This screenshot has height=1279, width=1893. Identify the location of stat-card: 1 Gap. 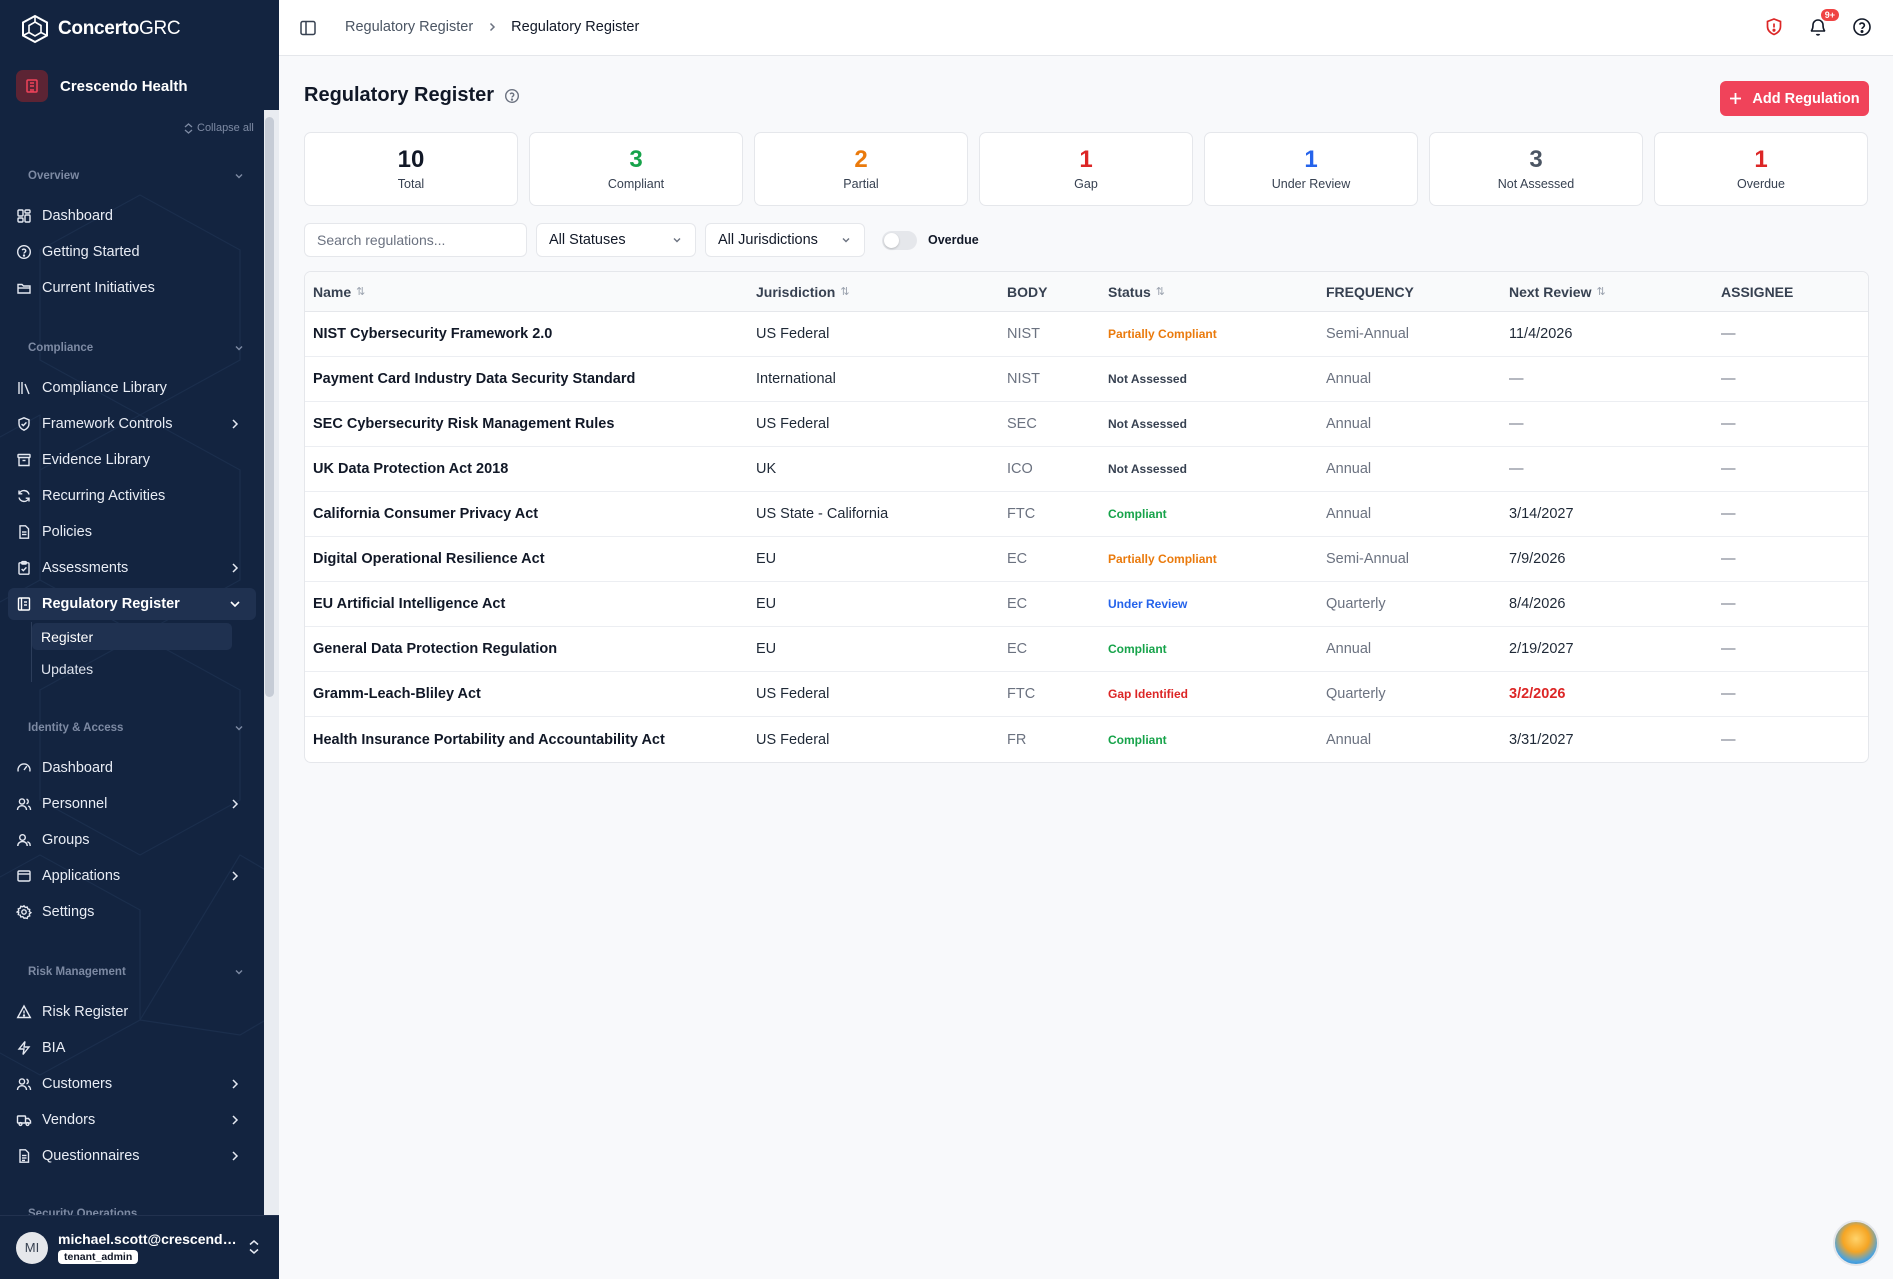
(1086, 169).